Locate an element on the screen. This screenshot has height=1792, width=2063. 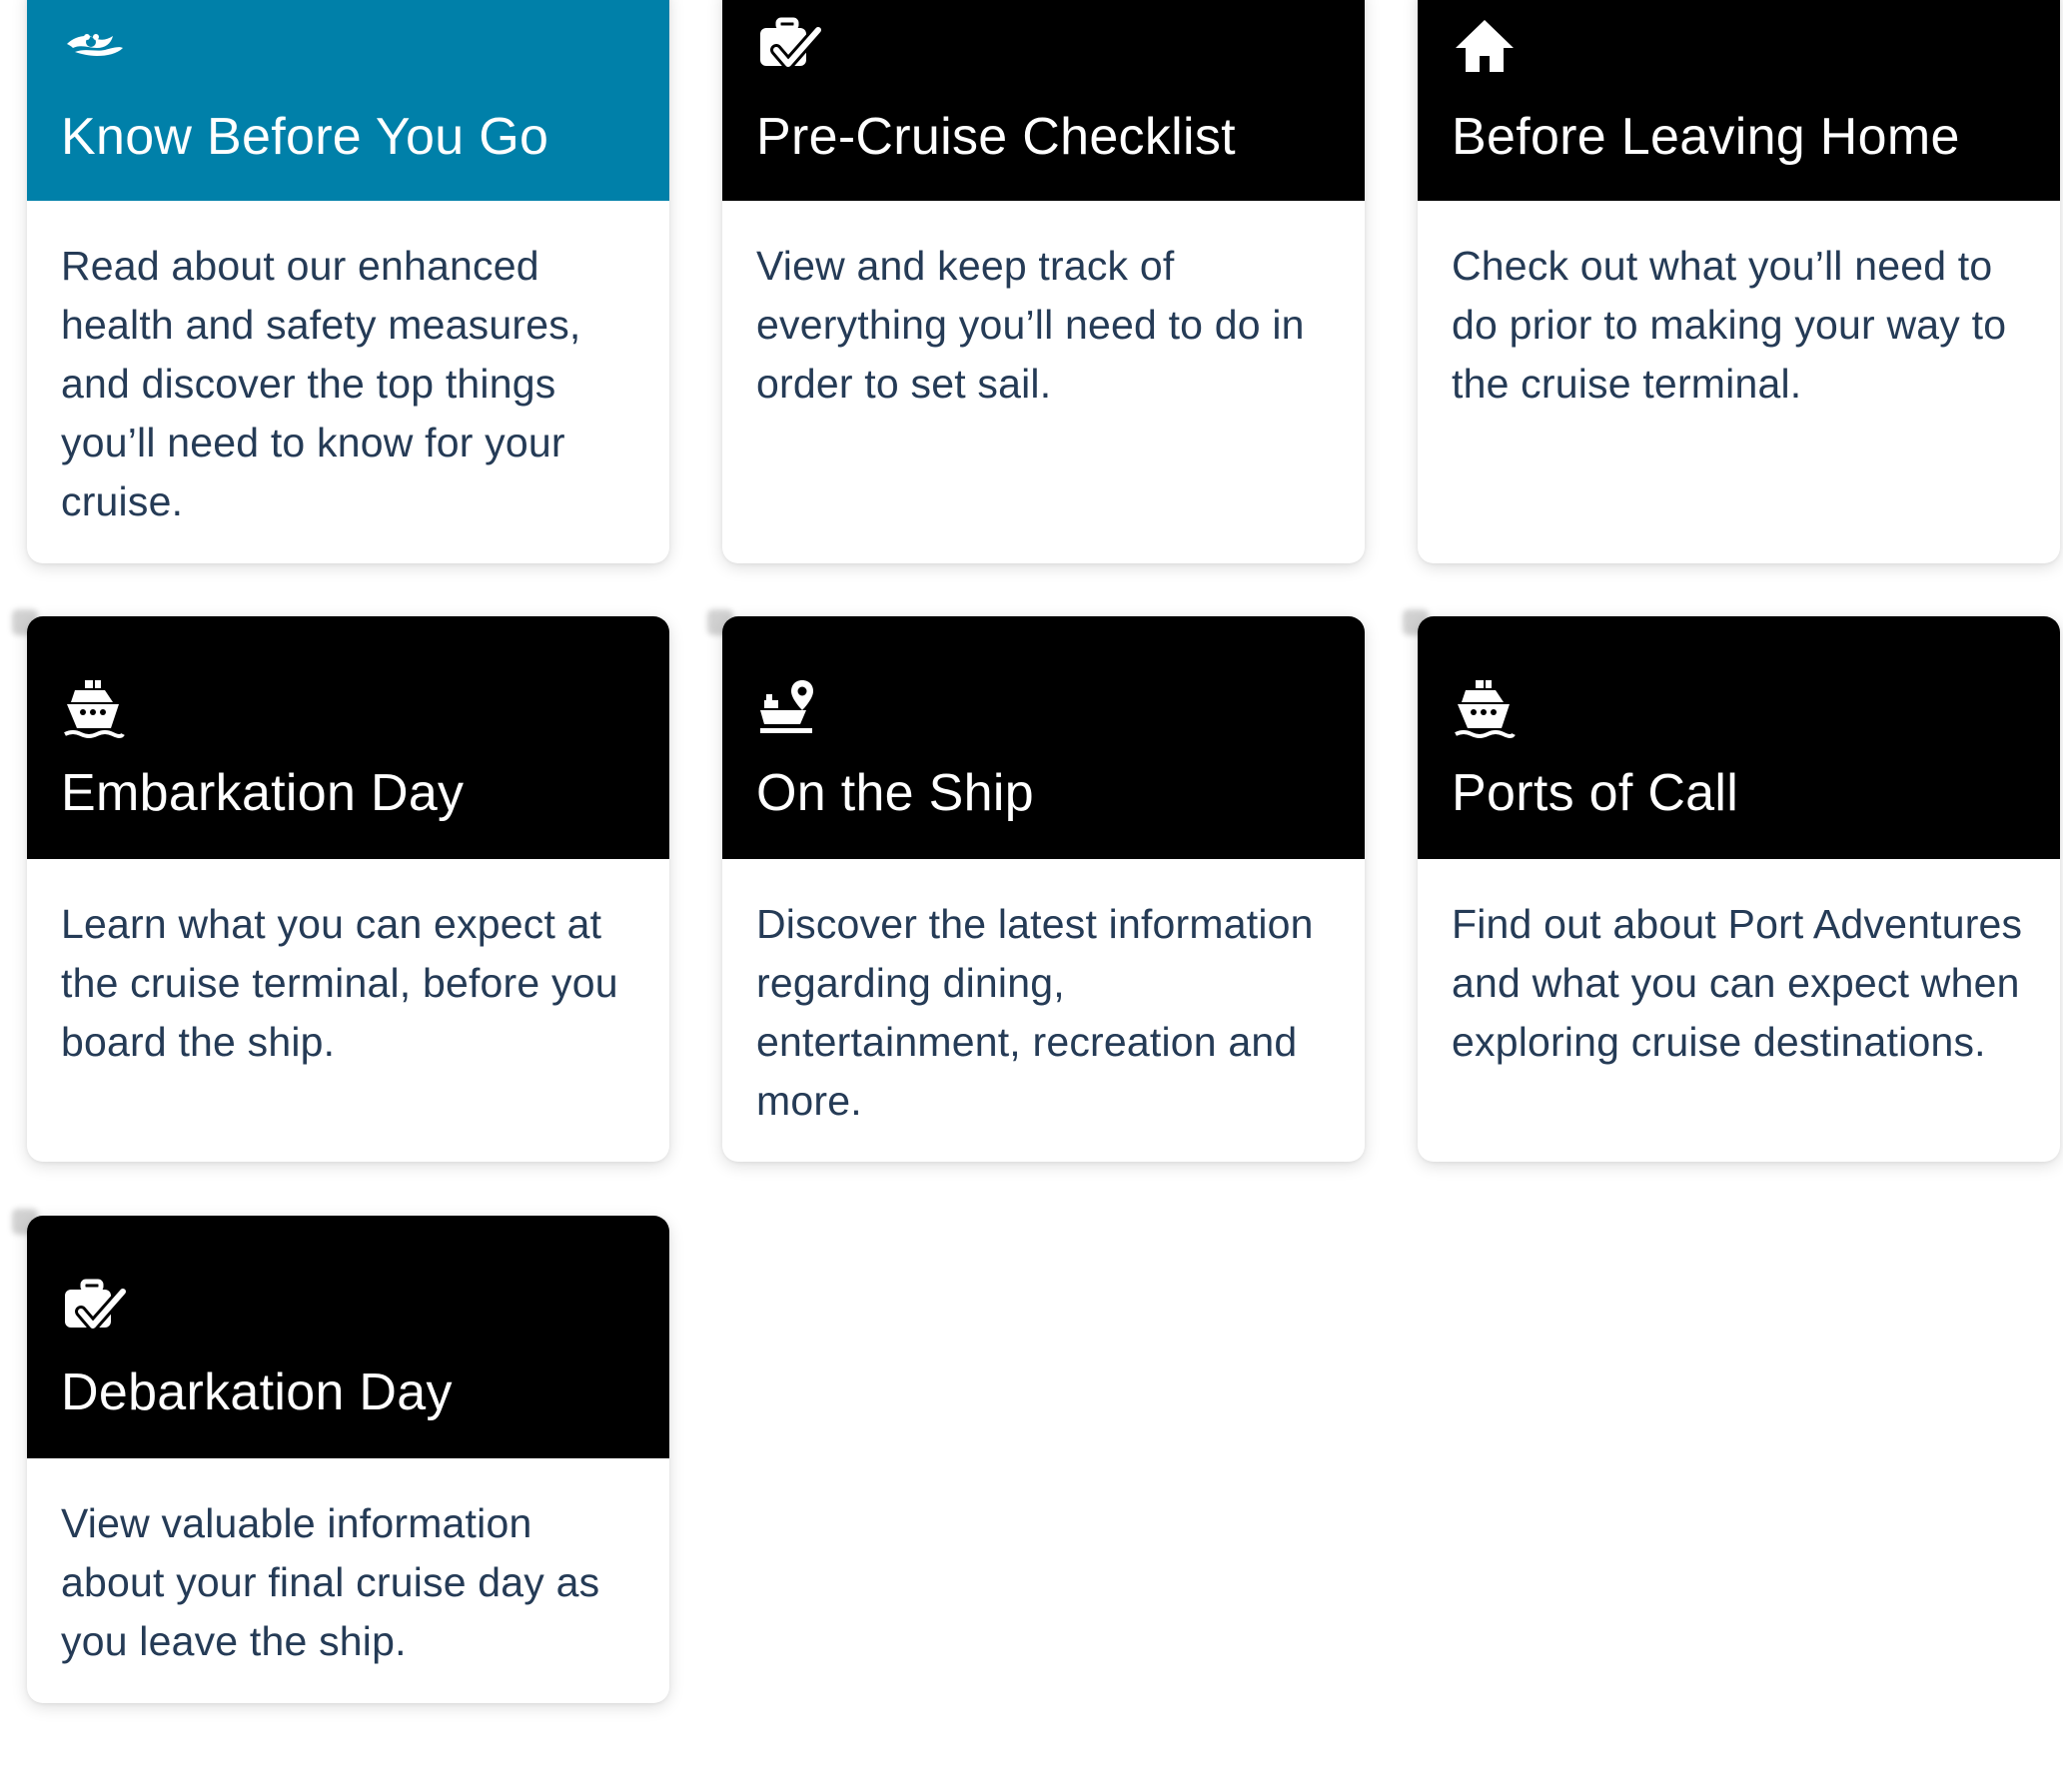
disney-cruise-line-logo-icon is located at coordinates (94, 47).